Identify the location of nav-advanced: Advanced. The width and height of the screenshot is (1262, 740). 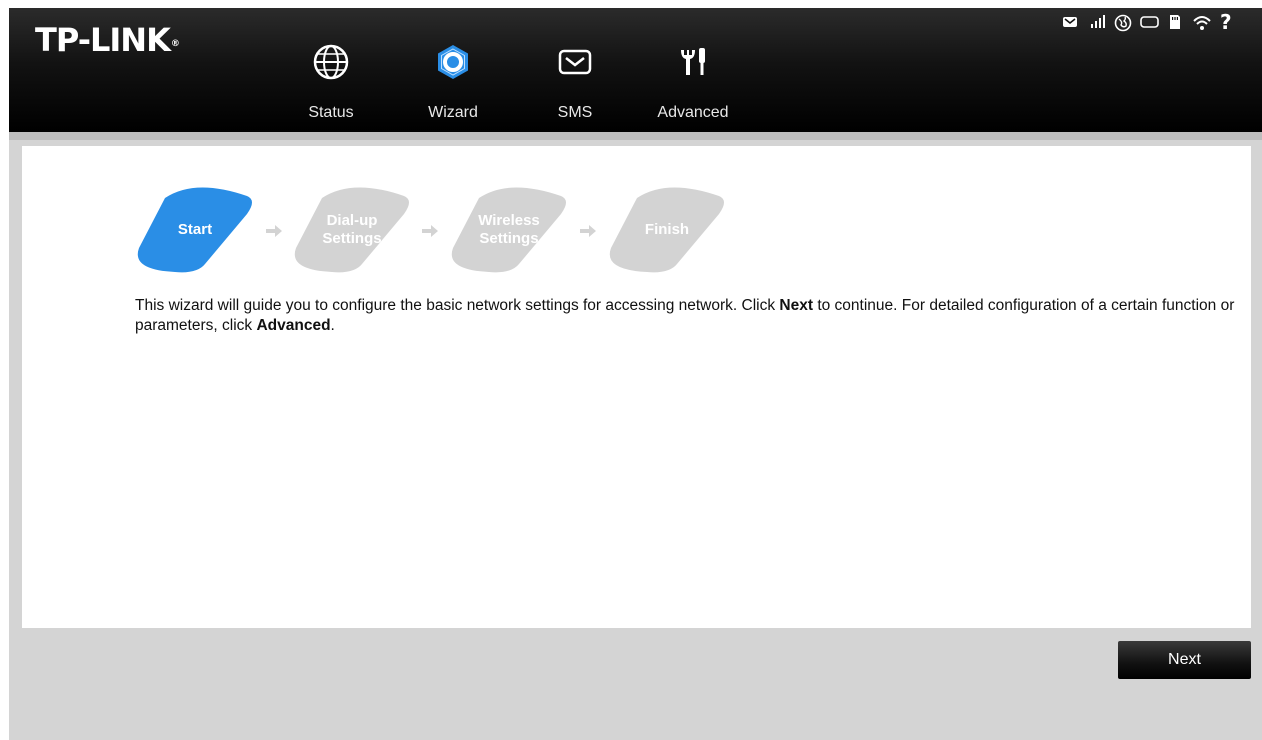
(693, 88).